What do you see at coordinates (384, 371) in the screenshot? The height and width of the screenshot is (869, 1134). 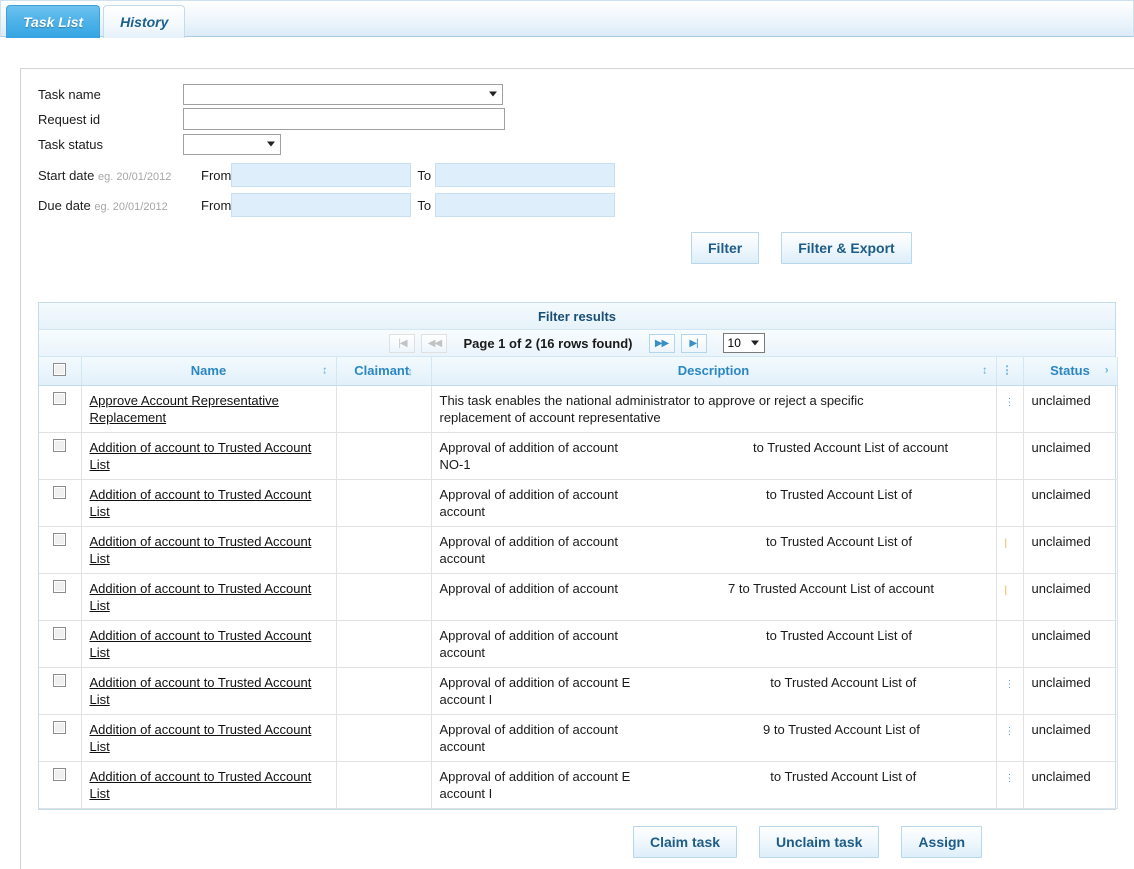 I see `header-claimant: Claimant↕` at bounding box center [384, 371].